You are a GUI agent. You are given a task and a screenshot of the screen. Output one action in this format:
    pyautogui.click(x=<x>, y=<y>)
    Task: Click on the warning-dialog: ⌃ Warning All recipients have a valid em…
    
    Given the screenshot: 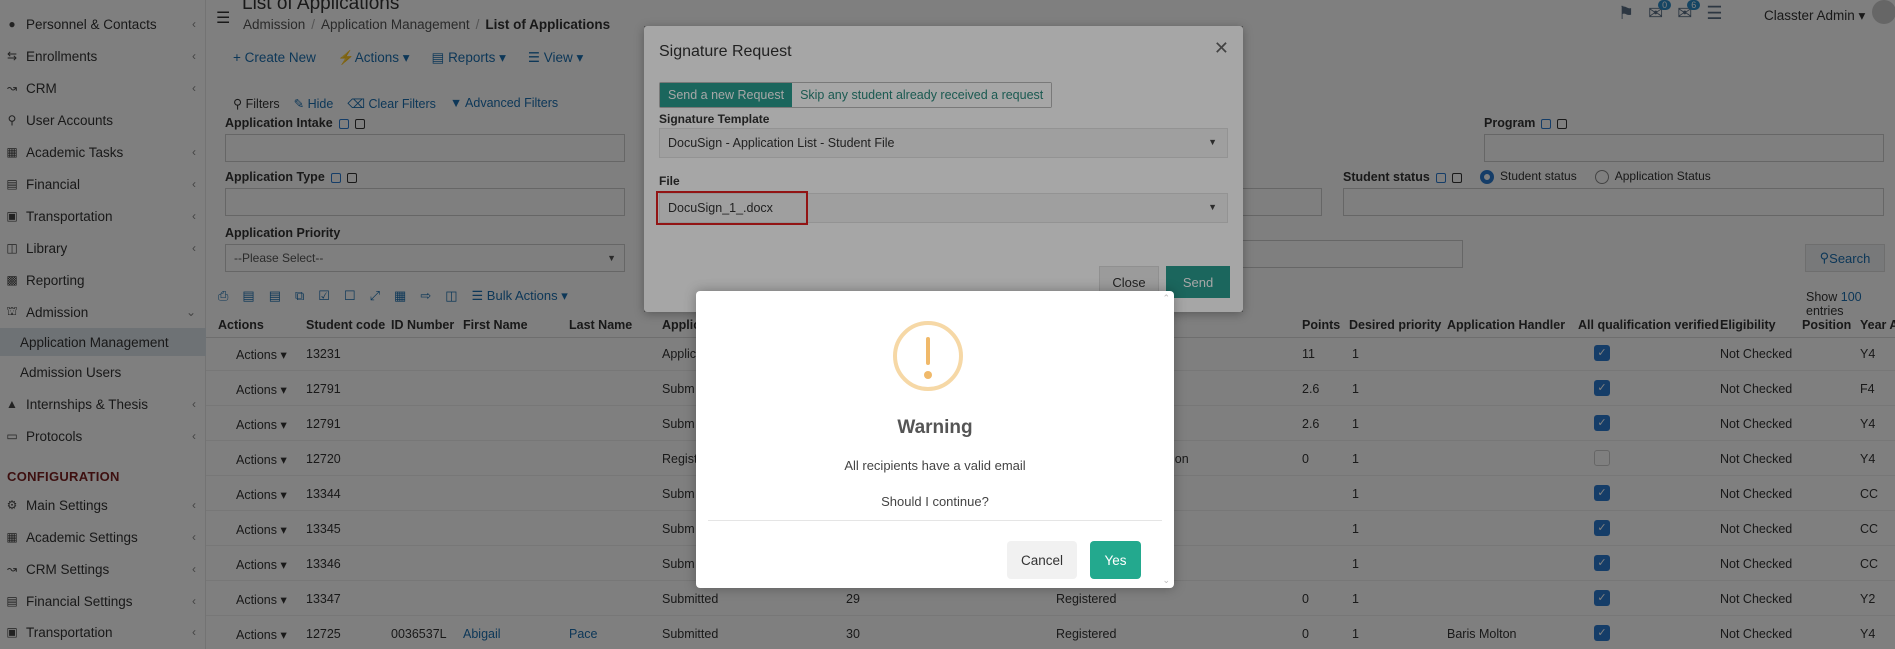 What is the action you would take?
    pyautogui.click(x=935, y=439)
    